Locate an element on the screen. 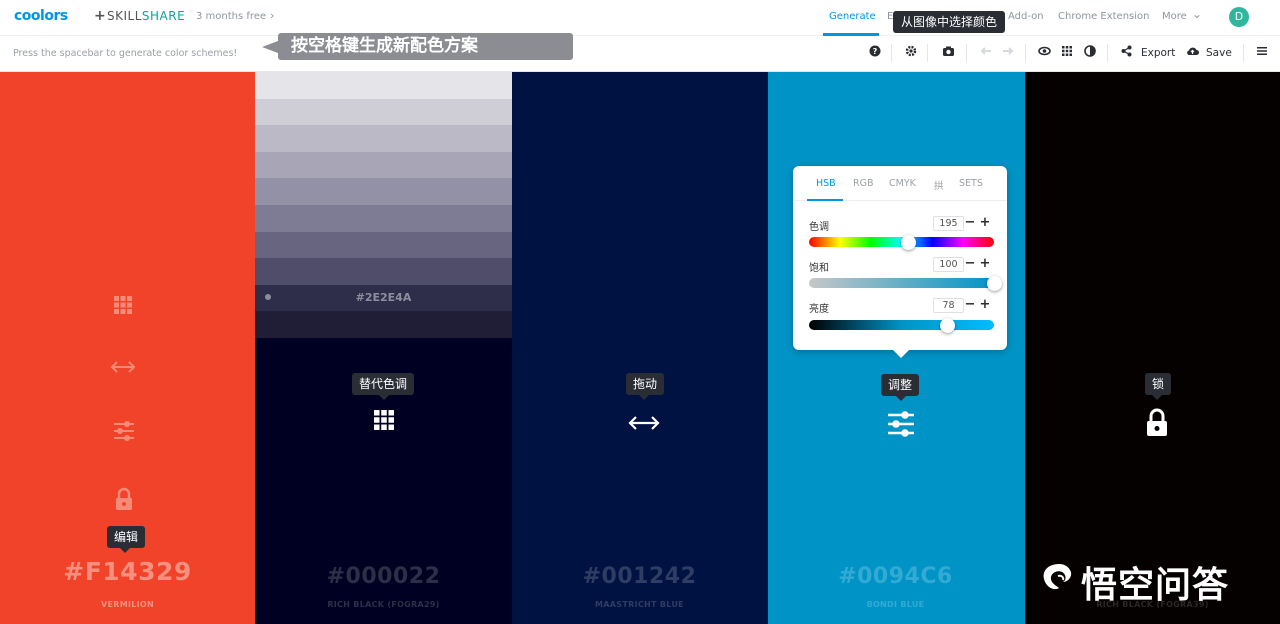 Image resolution: width=1280 pixels, height=624 pixels. tab-sets: SETS is located at coordinates (971, 183).